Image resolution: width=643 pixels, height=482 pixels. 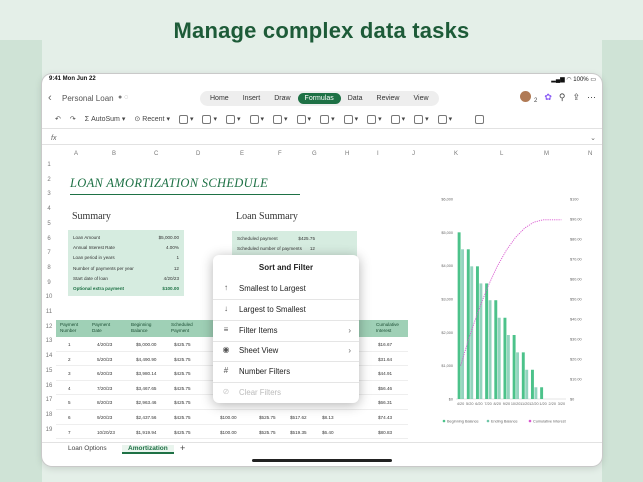 What do you see at coordinates (49, 165) in the screenshot?
I see `row-header: 1` at bounding box center [49, 165].